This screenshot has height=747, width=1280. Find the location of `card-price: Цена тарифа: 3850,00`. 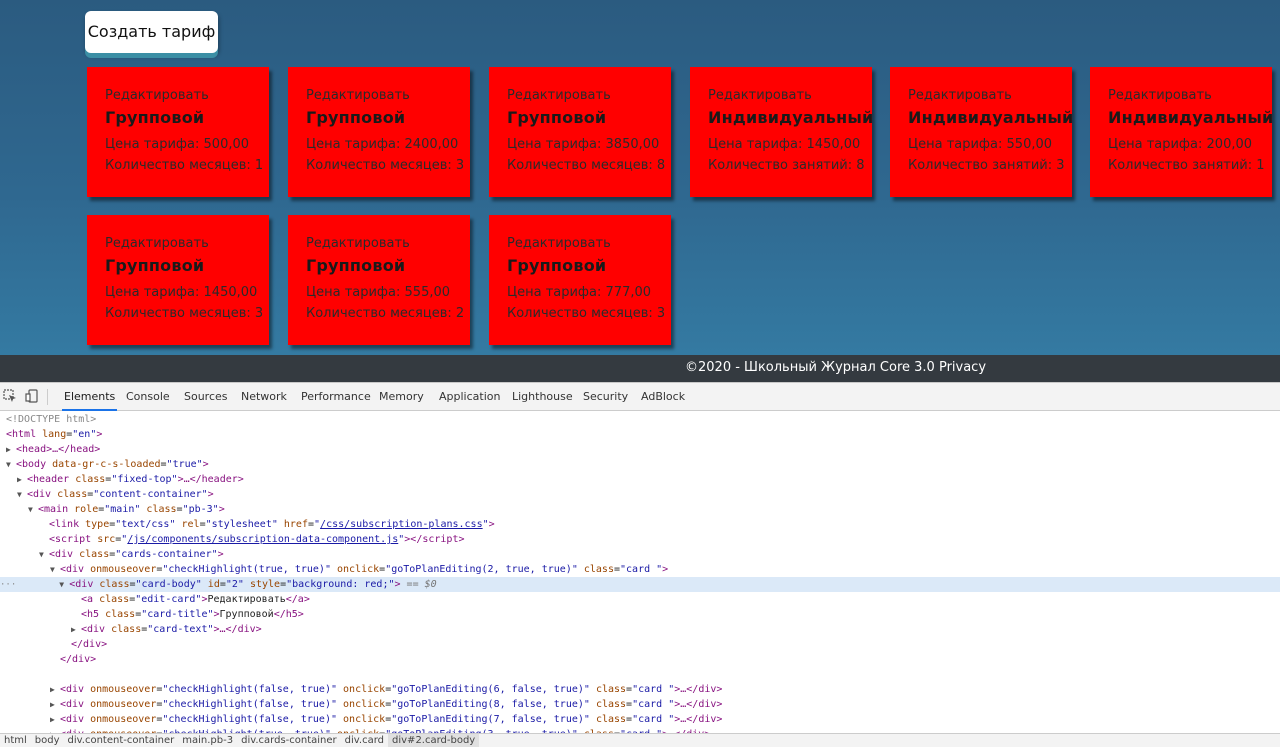

card-price: Цена тарифа: 3850,00 is located at coordinates (583, 144).